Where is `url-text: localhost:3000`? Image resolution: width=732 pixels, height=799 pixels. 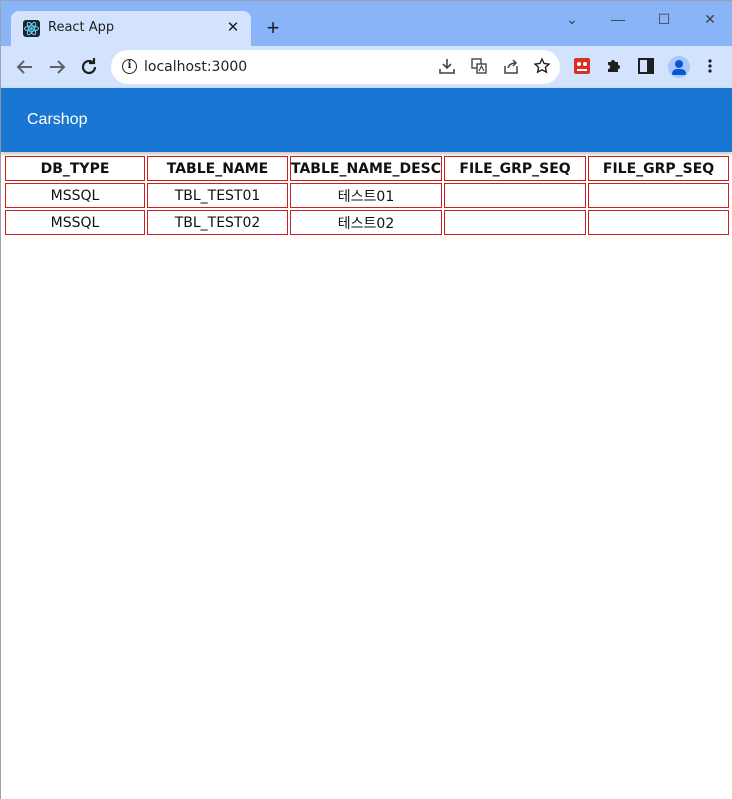 url-text: localhost:3000 is located at coordinates (195, 67).